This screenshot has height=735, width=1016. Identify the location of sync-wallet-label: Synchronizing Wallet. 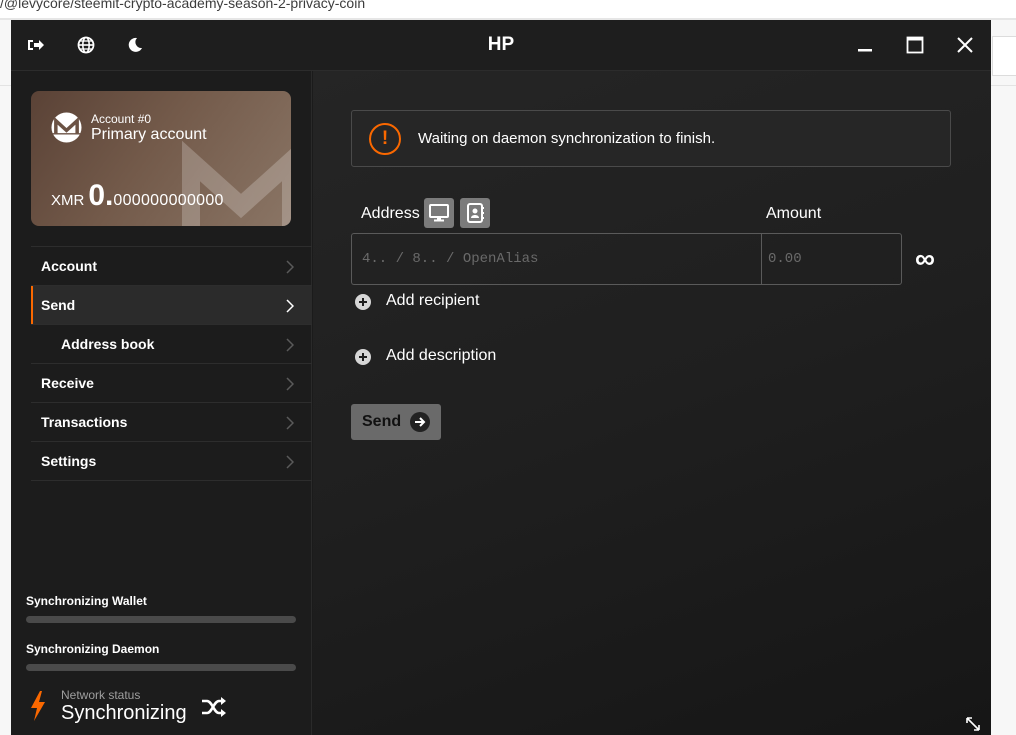
(86, 601).